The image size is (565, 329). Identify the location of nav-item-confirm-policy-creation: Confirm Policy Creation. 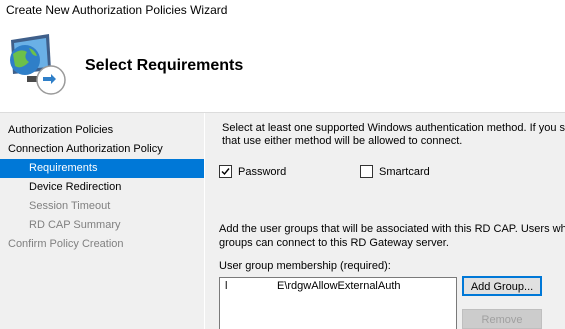
(102, 244).